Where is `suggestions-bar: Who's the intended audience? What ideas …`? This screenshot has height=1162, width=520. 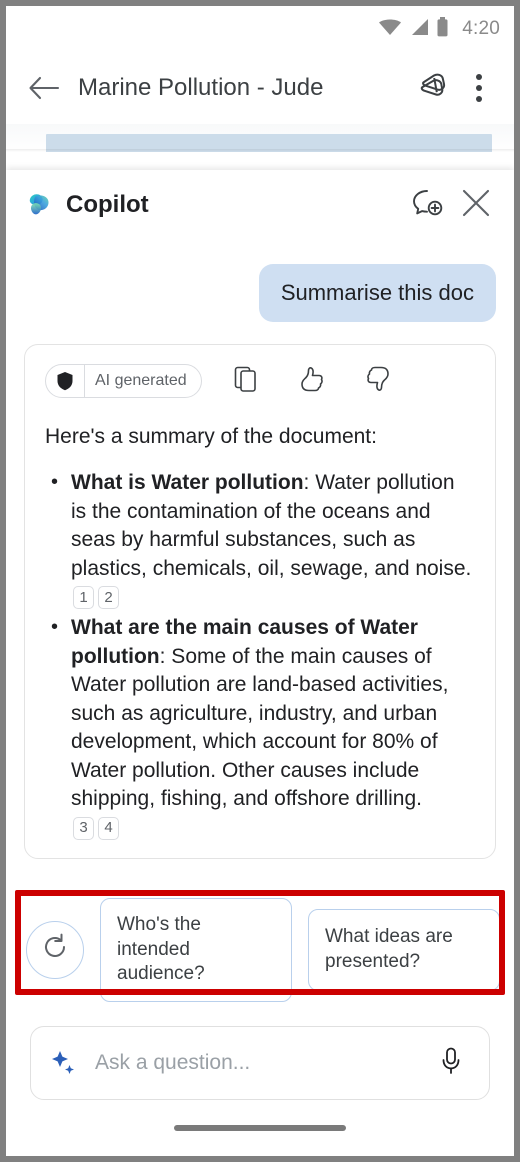
suggestions-bar: Who's the intended audience? What ideas … is located at coordinates (260, 949).